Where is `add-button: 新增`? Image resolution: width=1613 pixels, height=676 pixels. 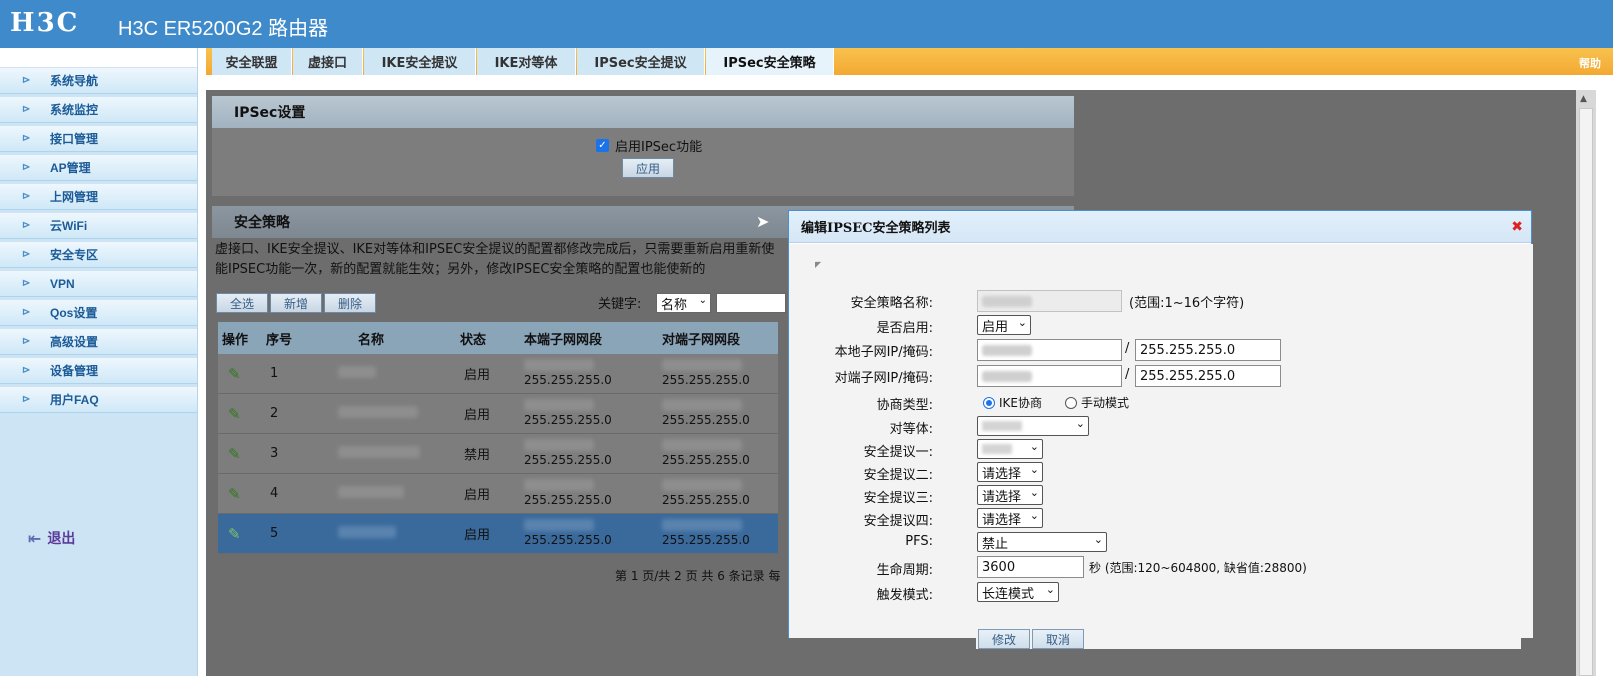
add-button: 新增 is located at coordinates (296, 303).